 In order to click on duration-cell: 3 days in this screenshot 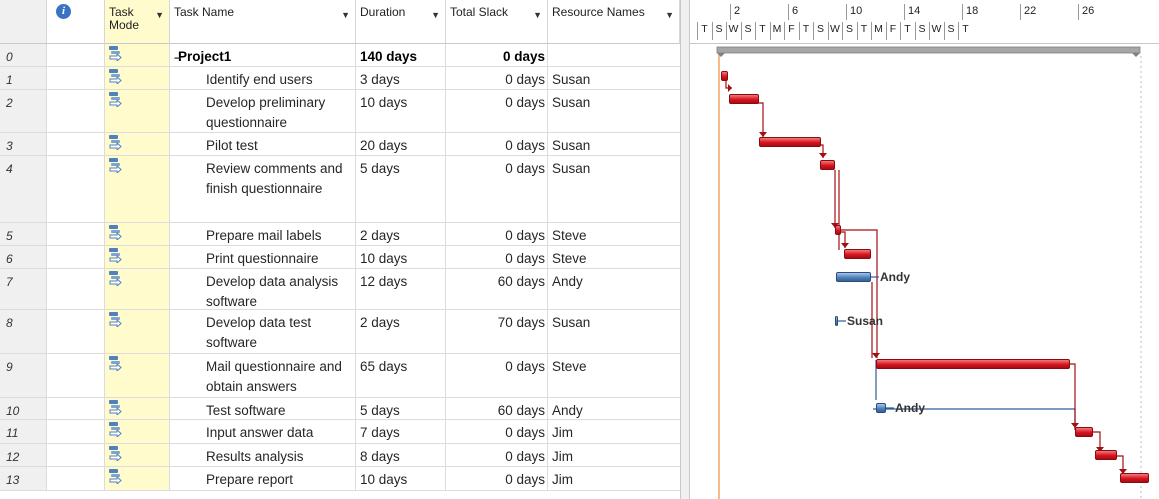, I will do `click(401, 78)`.